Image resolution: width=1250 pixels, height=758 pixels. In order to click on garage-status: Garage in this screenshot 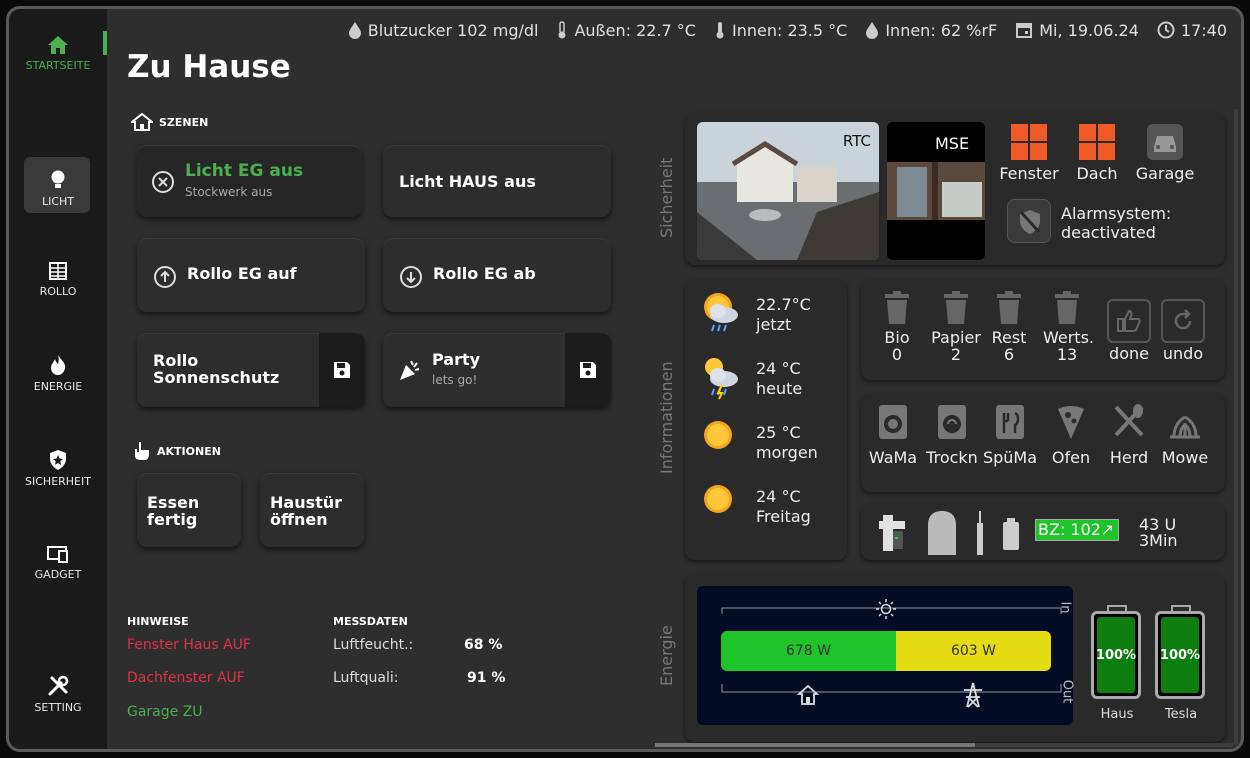, I will do `click(1165, 152)`.